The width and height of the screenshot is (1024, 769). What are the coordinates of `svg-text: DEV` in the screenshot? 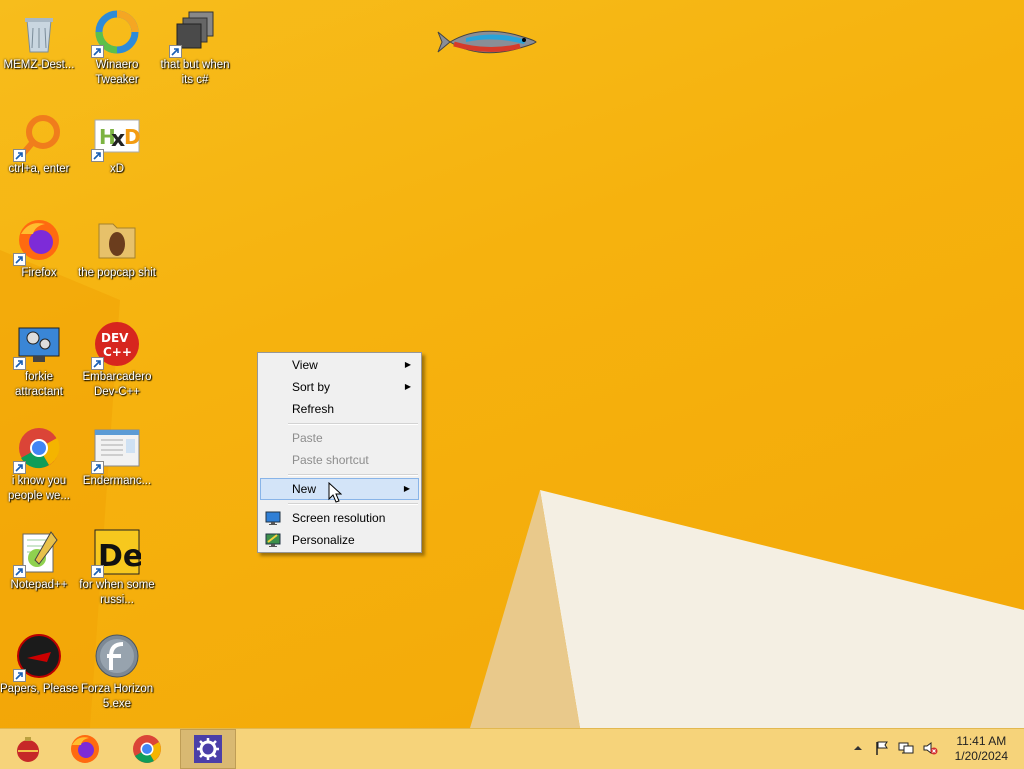 It's located at (115, 338).